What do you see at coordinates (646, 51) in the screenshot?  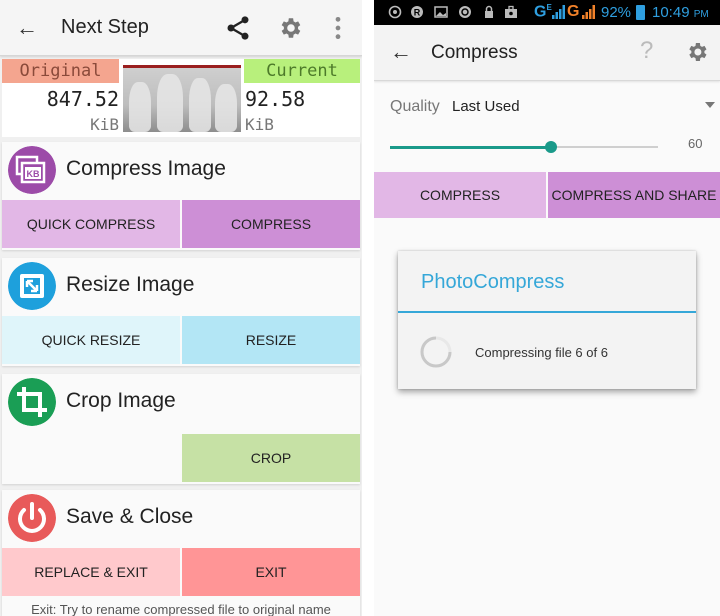 I see `help-icon: ?` at bounding box center [646, 51].